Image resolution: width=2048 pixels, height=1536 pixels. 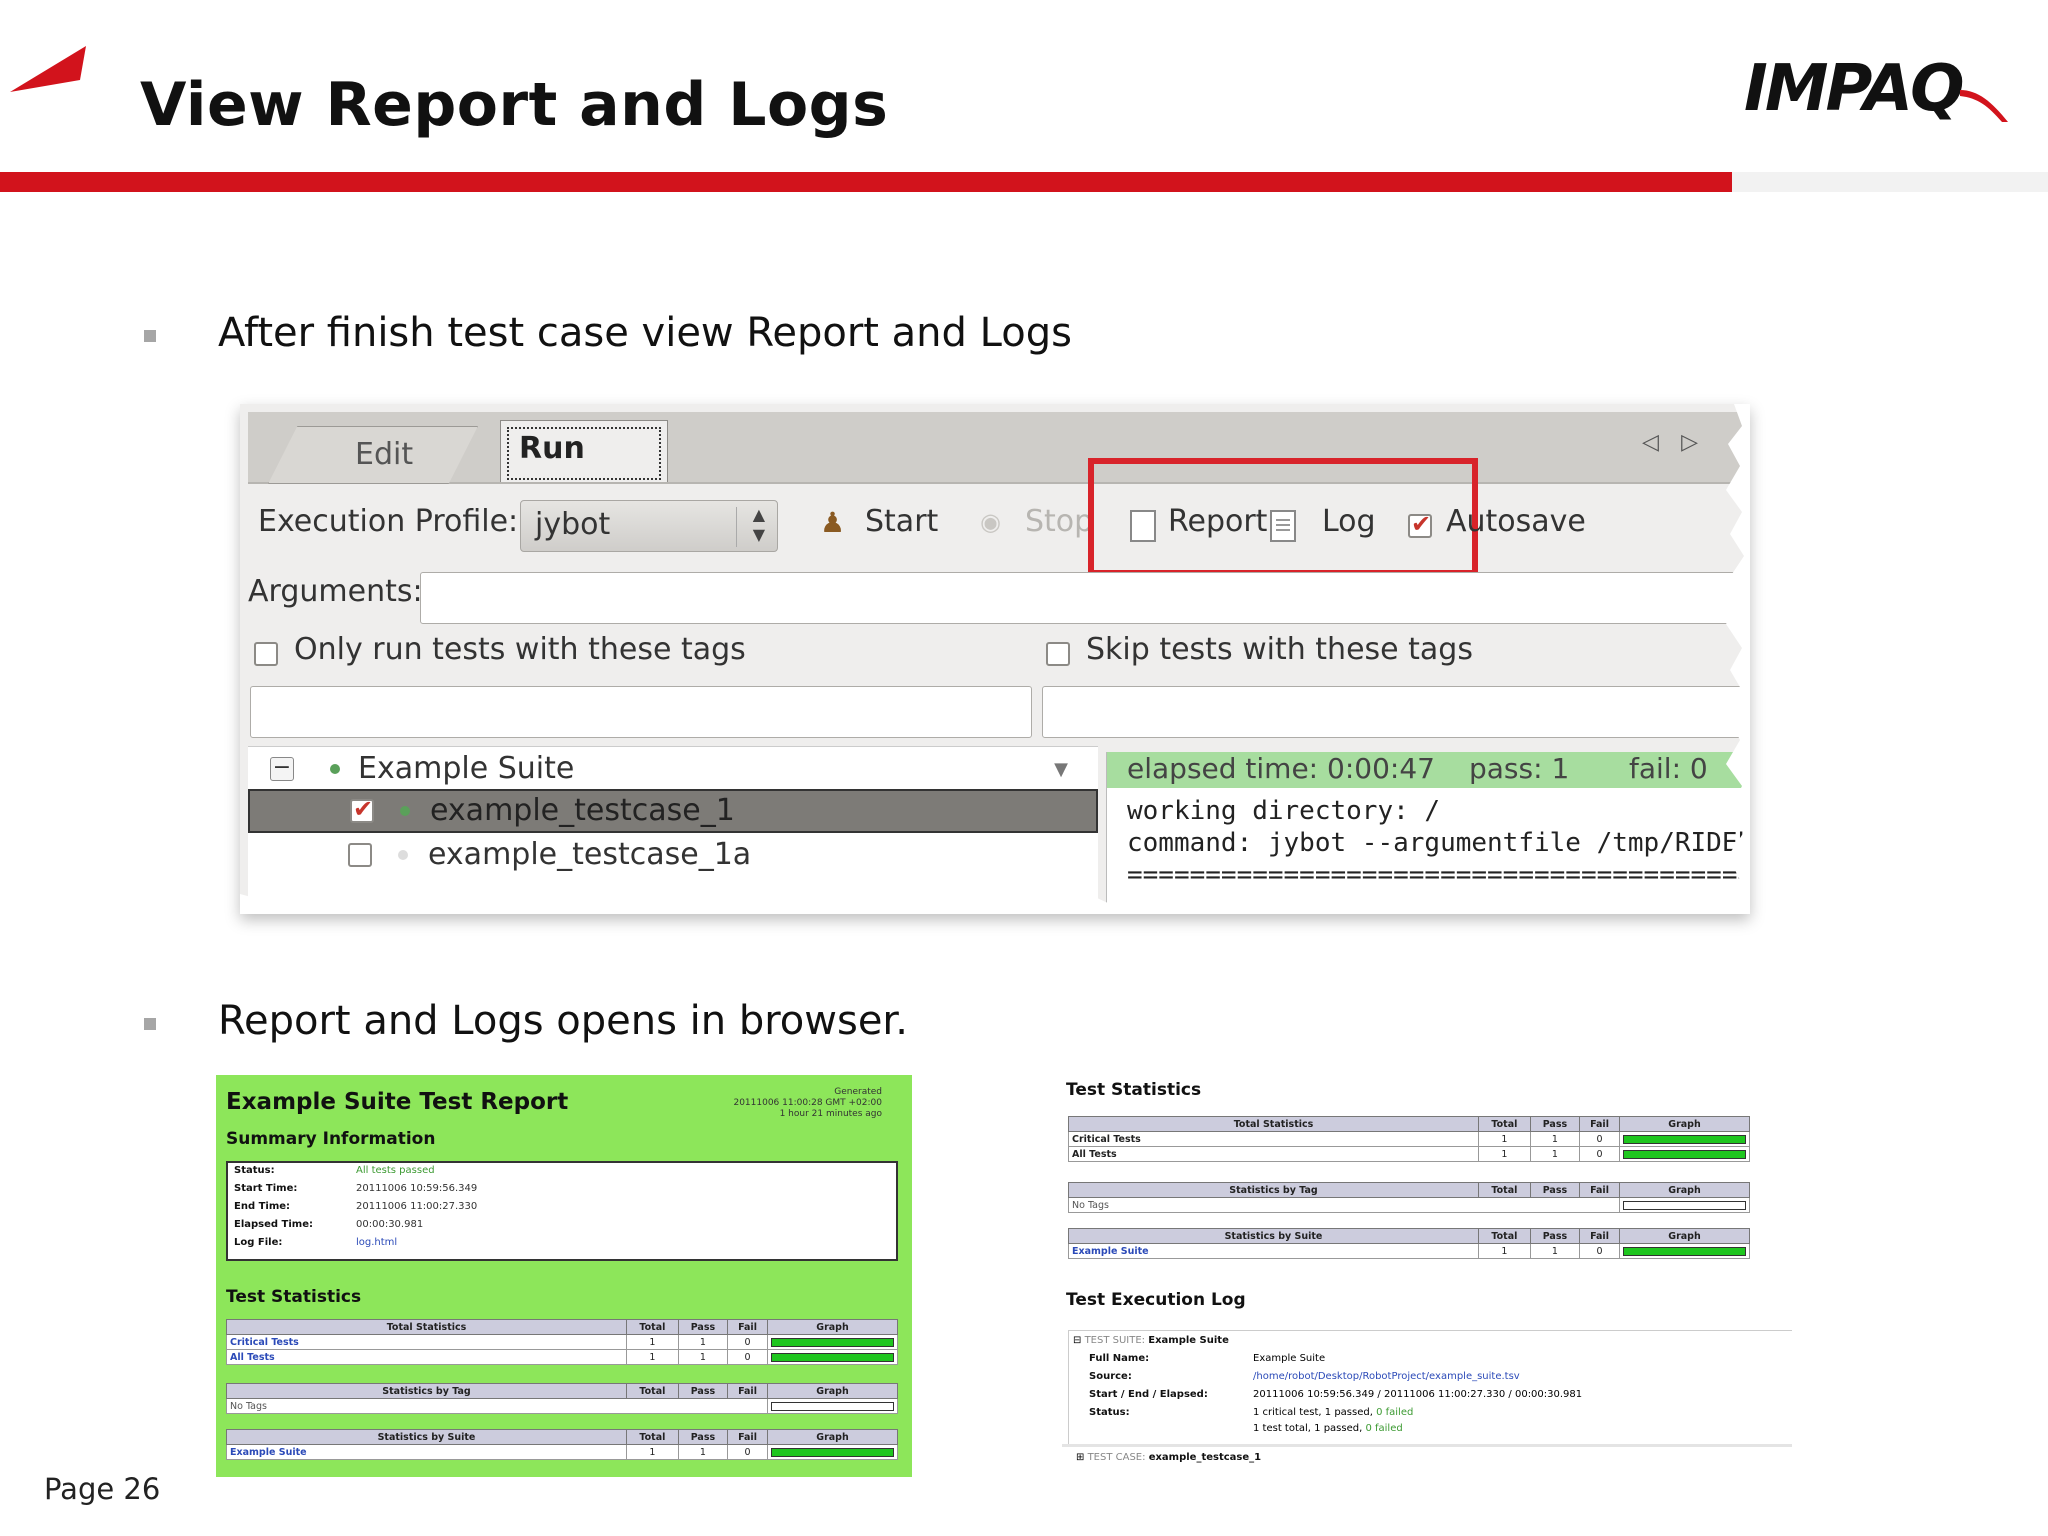 I want to click on case-tag: TEST CASE:, so click(x=1116, y=1457).